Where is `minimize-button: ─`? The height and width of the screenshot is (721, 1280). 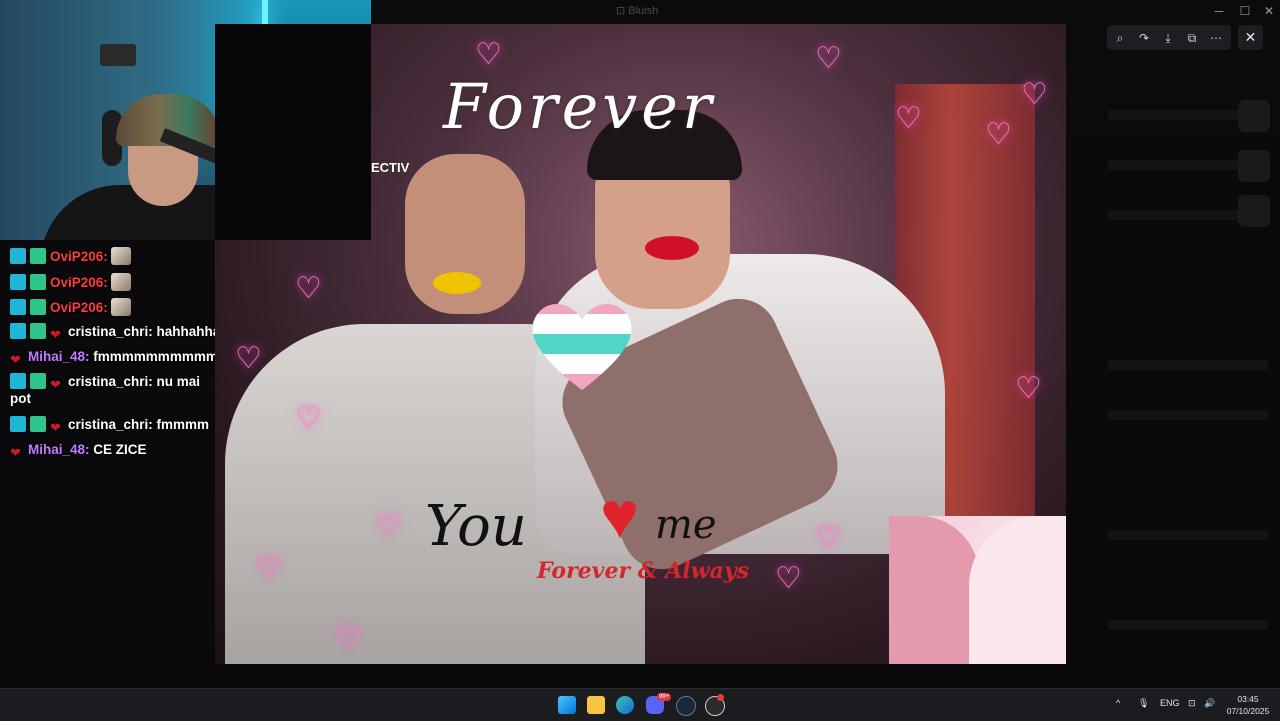
minimize-button: ─ is located at coordinates (1219, 11).